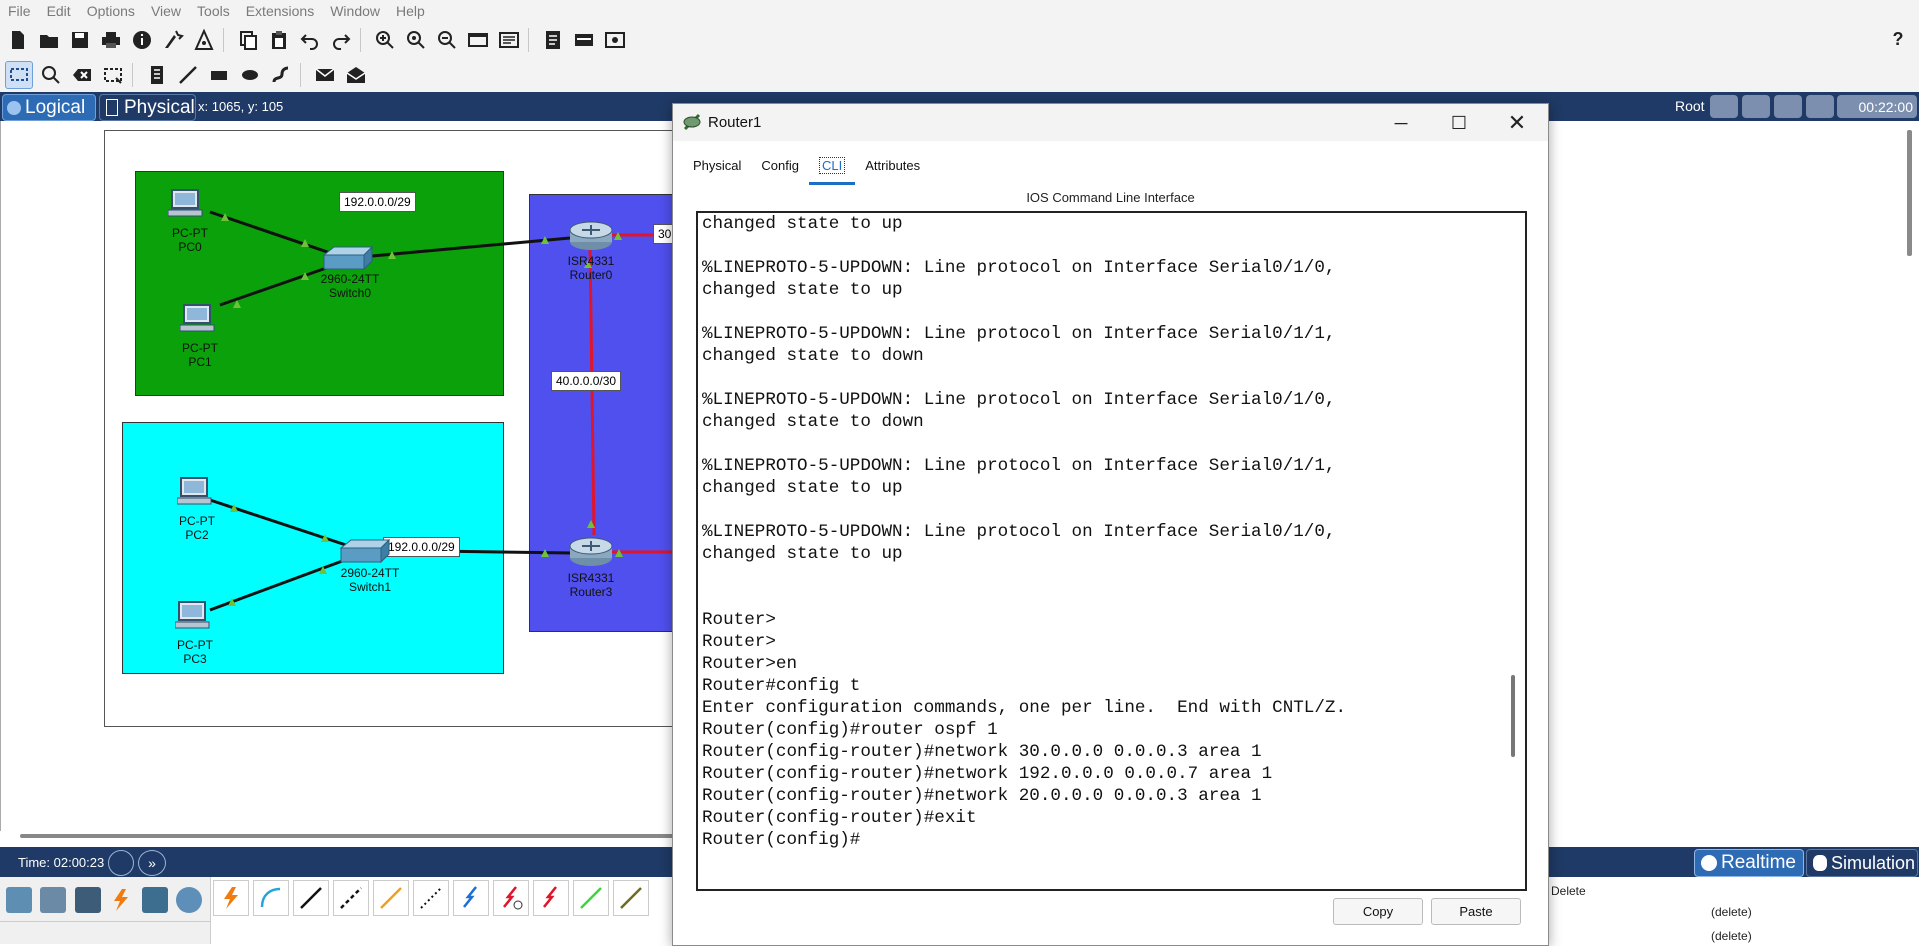 The image size is (1919, 946). Describe the element at coordinates (231, 898) in the screenshot. I see `auto-connection-icon` at that location.